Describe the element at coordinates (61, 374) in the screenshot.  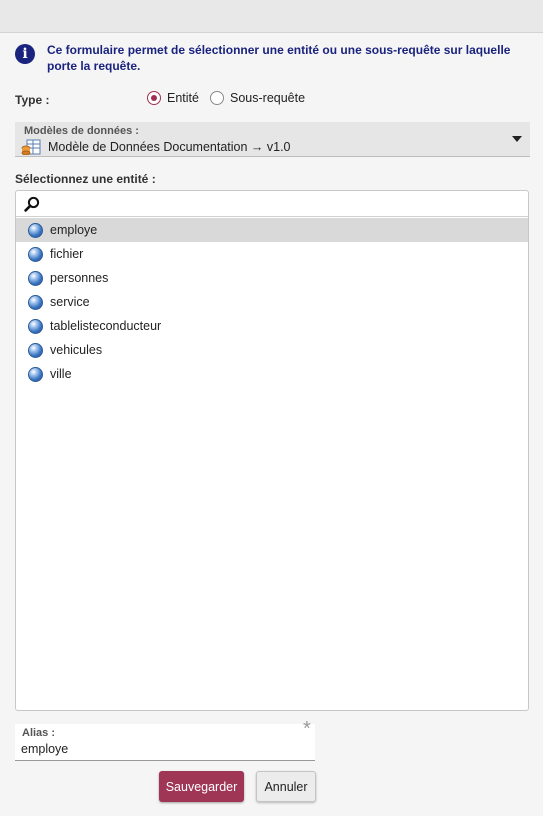
I see `list-item-label: ville` at that location.